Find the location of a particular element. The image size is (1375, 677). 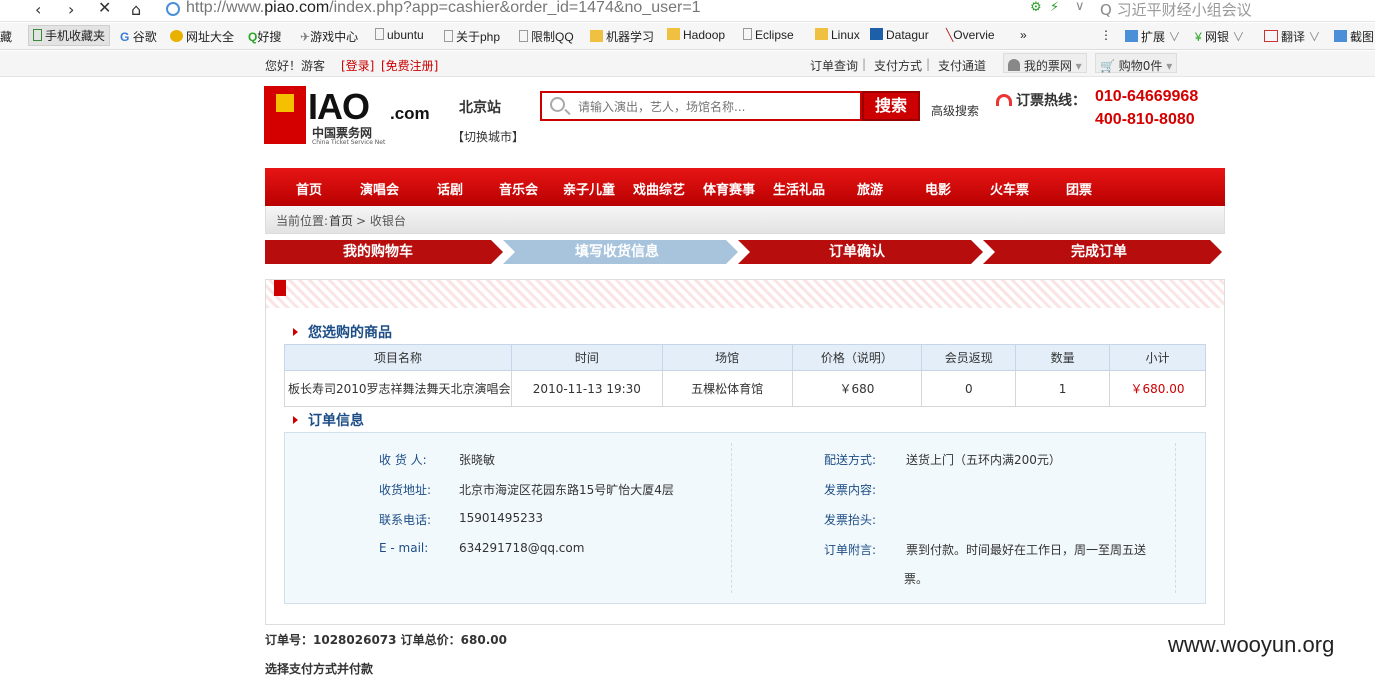

nav-movies: 电影 is located at coordinates (938, 188).